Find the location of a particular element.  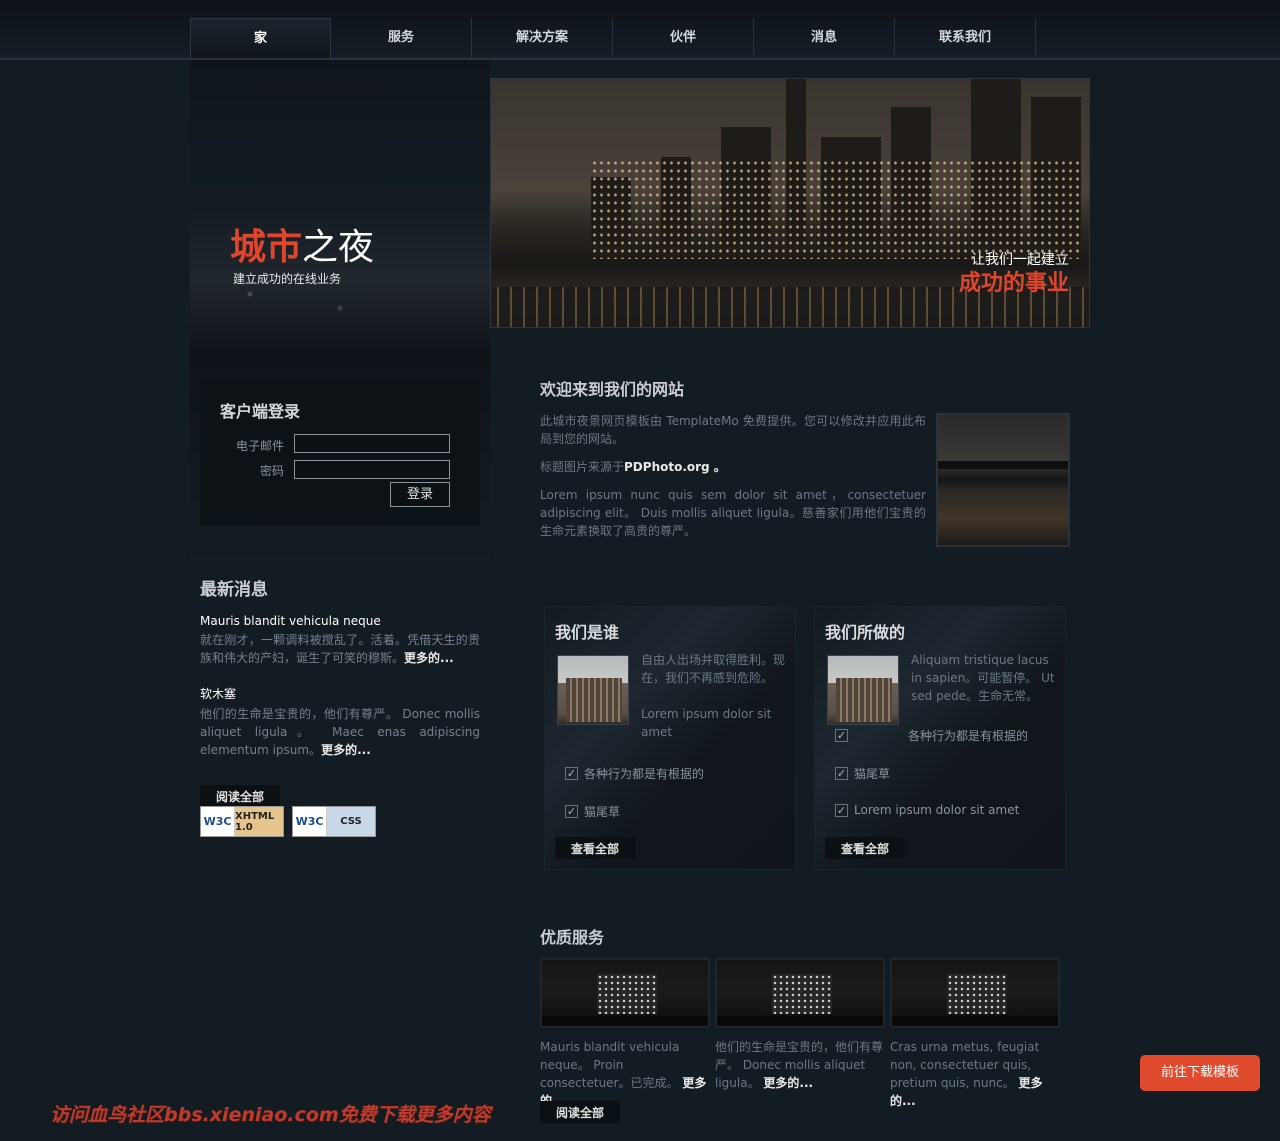

quality-read-all-button: 阅读全部 is located at coordinates (580, 1112).